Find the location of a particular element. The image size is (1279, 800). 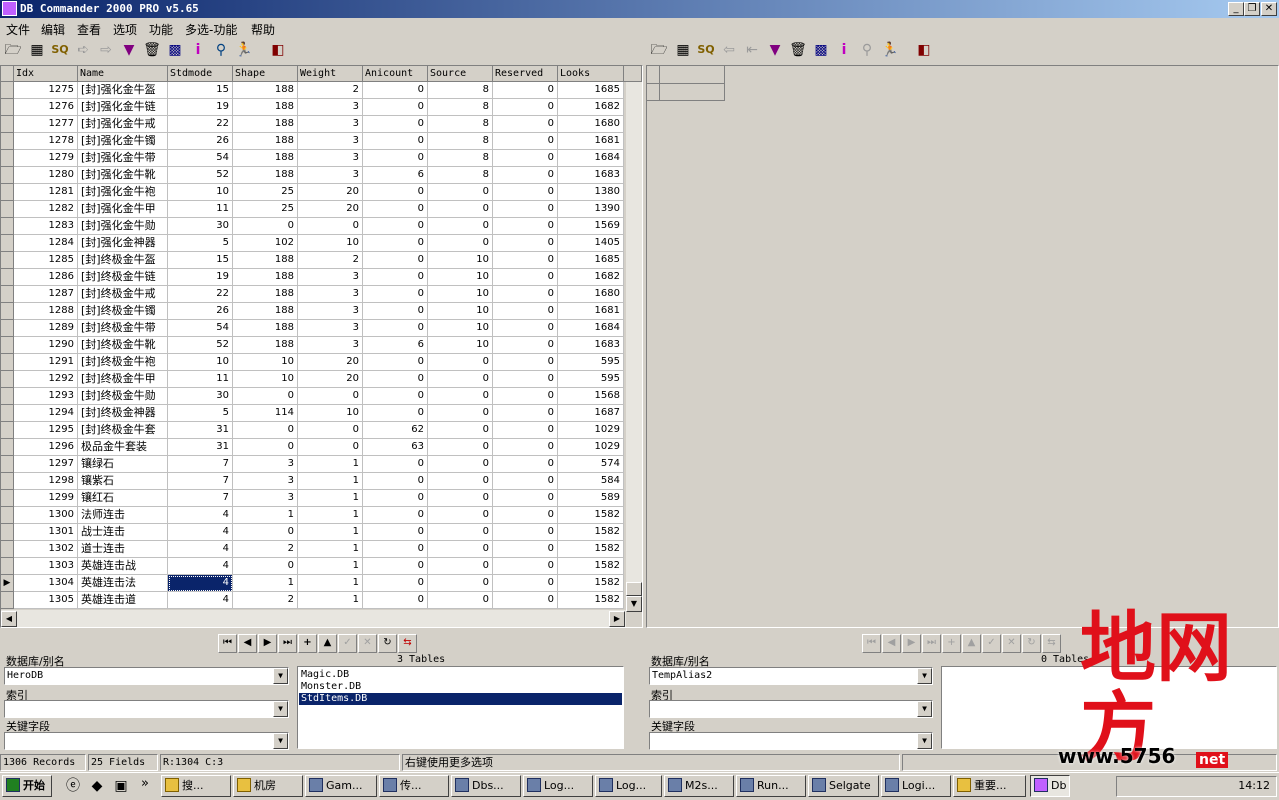

menu-multi-functions: 多选-功能 is located at coordinates (211, 29).